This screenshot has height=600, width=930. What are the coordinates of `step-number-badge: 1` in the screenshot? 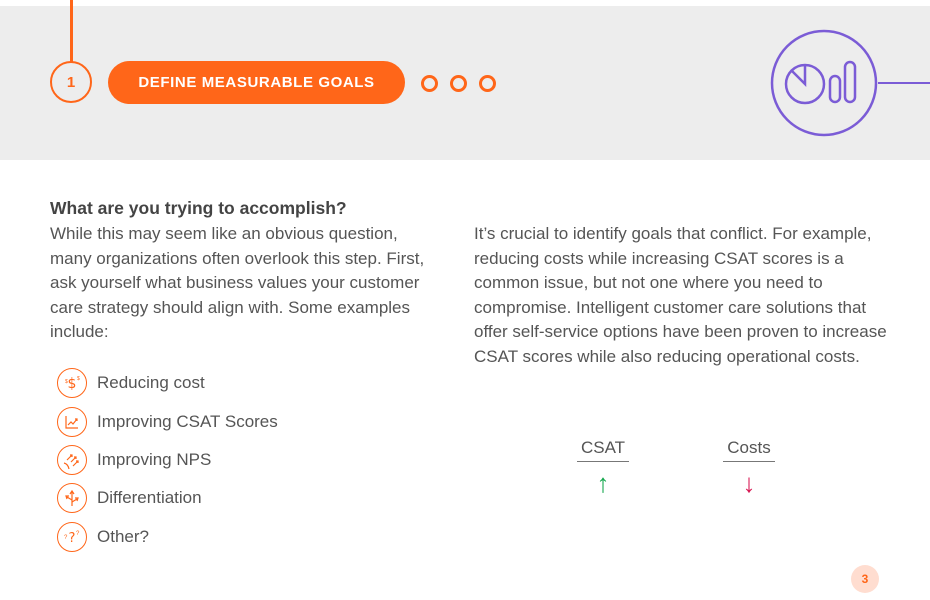 It's located at (71, 82).